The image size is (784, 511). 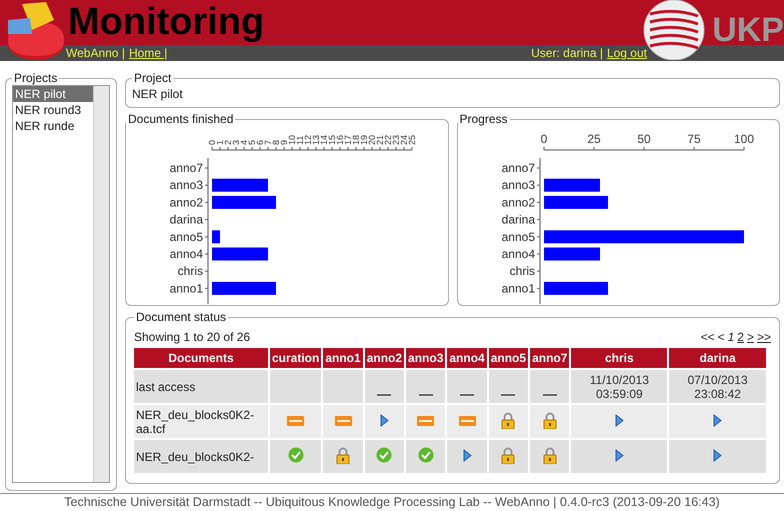 What do you see at coordinates (626, 53) in the screenshot?
I see `nav-link: Log out` at bounding box center [626, 53].